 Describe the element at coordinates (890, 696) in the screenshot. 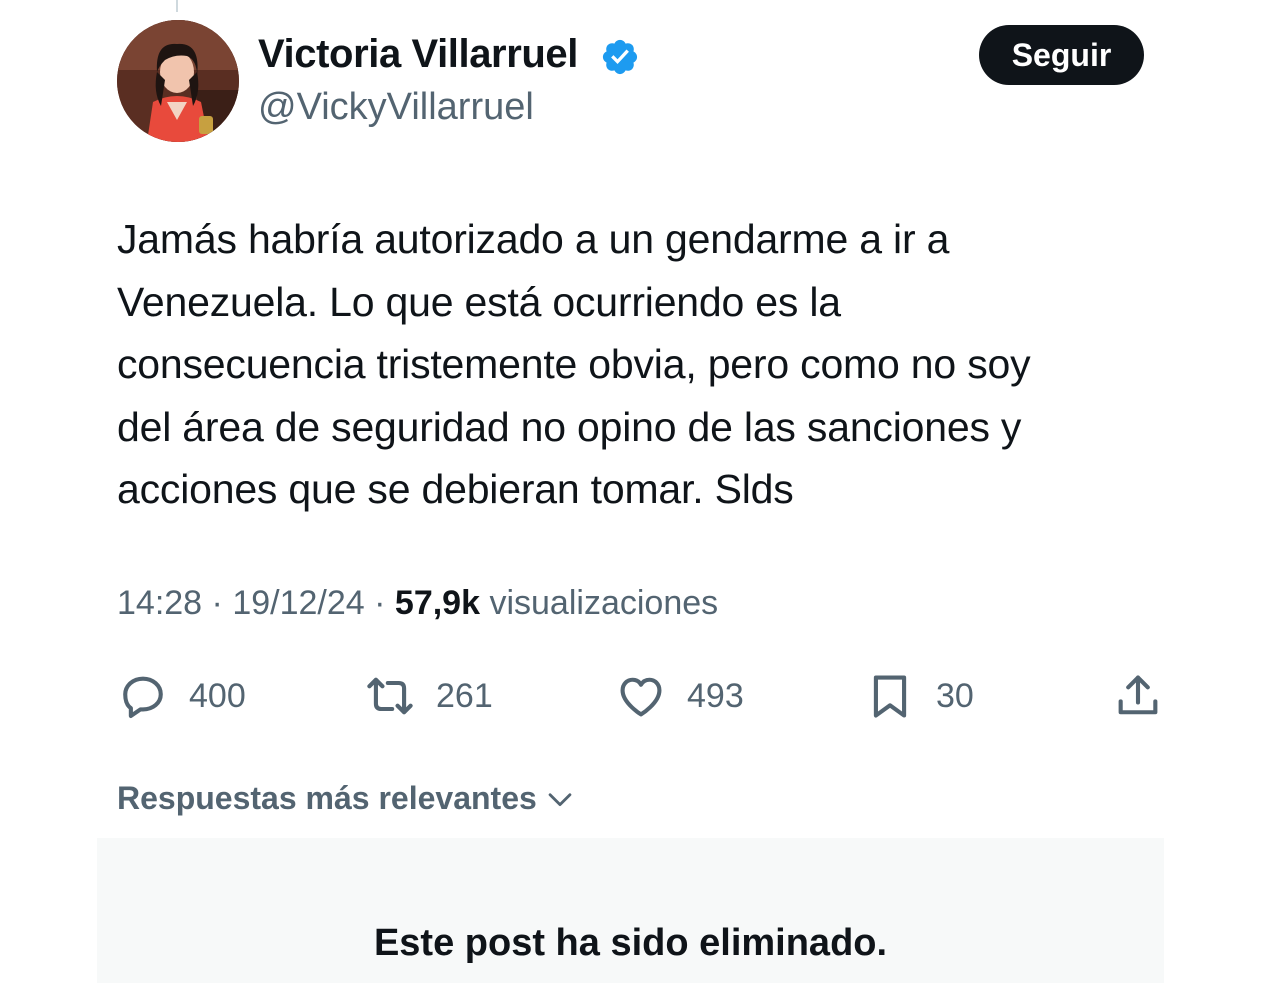

I see `bookmark-icon` at that location.